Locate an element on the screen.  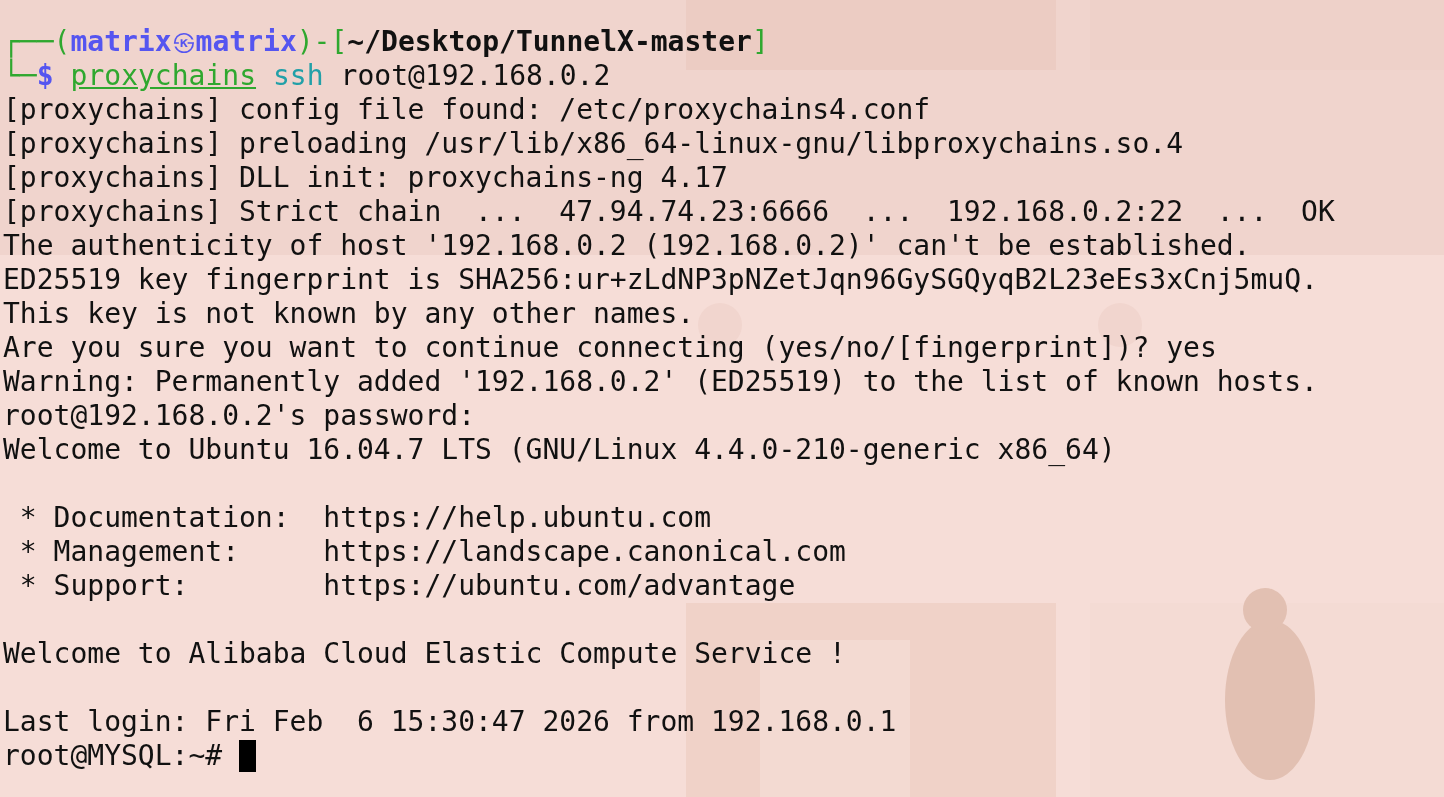
output-line: ED25519 key fingerprint is SHA256:ur+zLdNP3pNZetJqn96GySGQyqB2L23eEs3xCnj5muQ. is located at coordinates (660, 280).